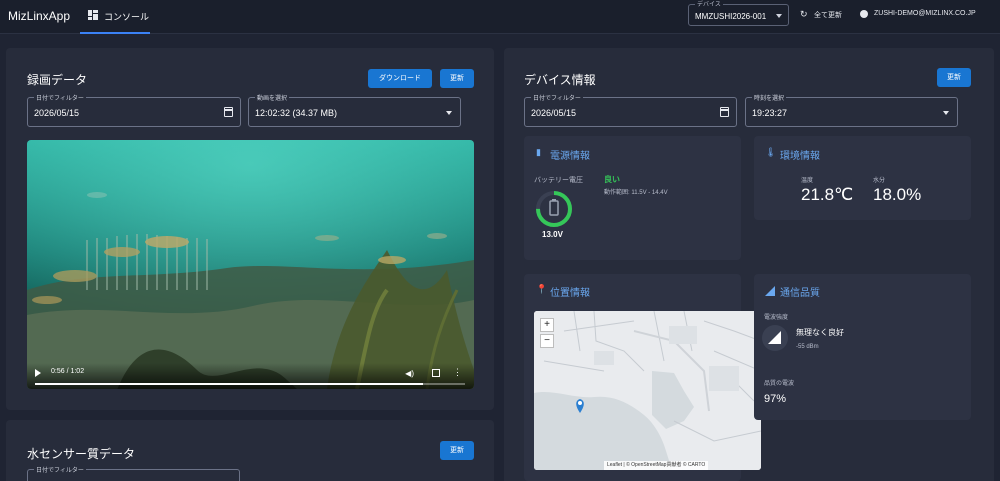 The width and height of the screenshot is (1000, 481). What do you see at coordinates (436, 373) in the screenshot?
I see `fullscreen-icon` at bounding box center [436, 373].